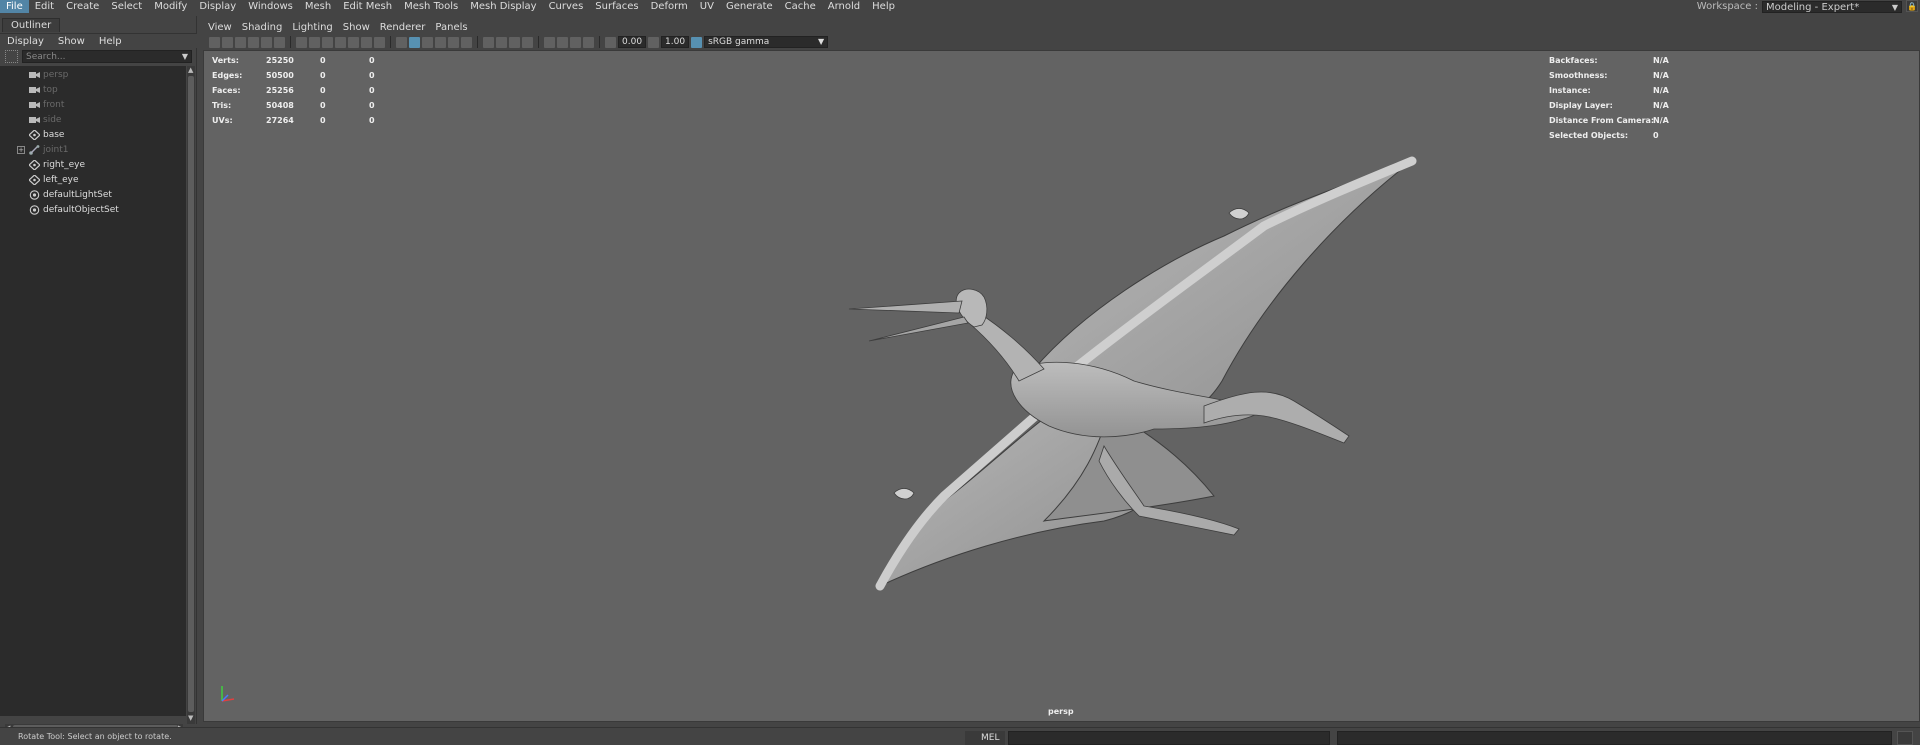  I want to click on outliner-vertical-scrollbar: ▲ ▼, so click(191, 395).